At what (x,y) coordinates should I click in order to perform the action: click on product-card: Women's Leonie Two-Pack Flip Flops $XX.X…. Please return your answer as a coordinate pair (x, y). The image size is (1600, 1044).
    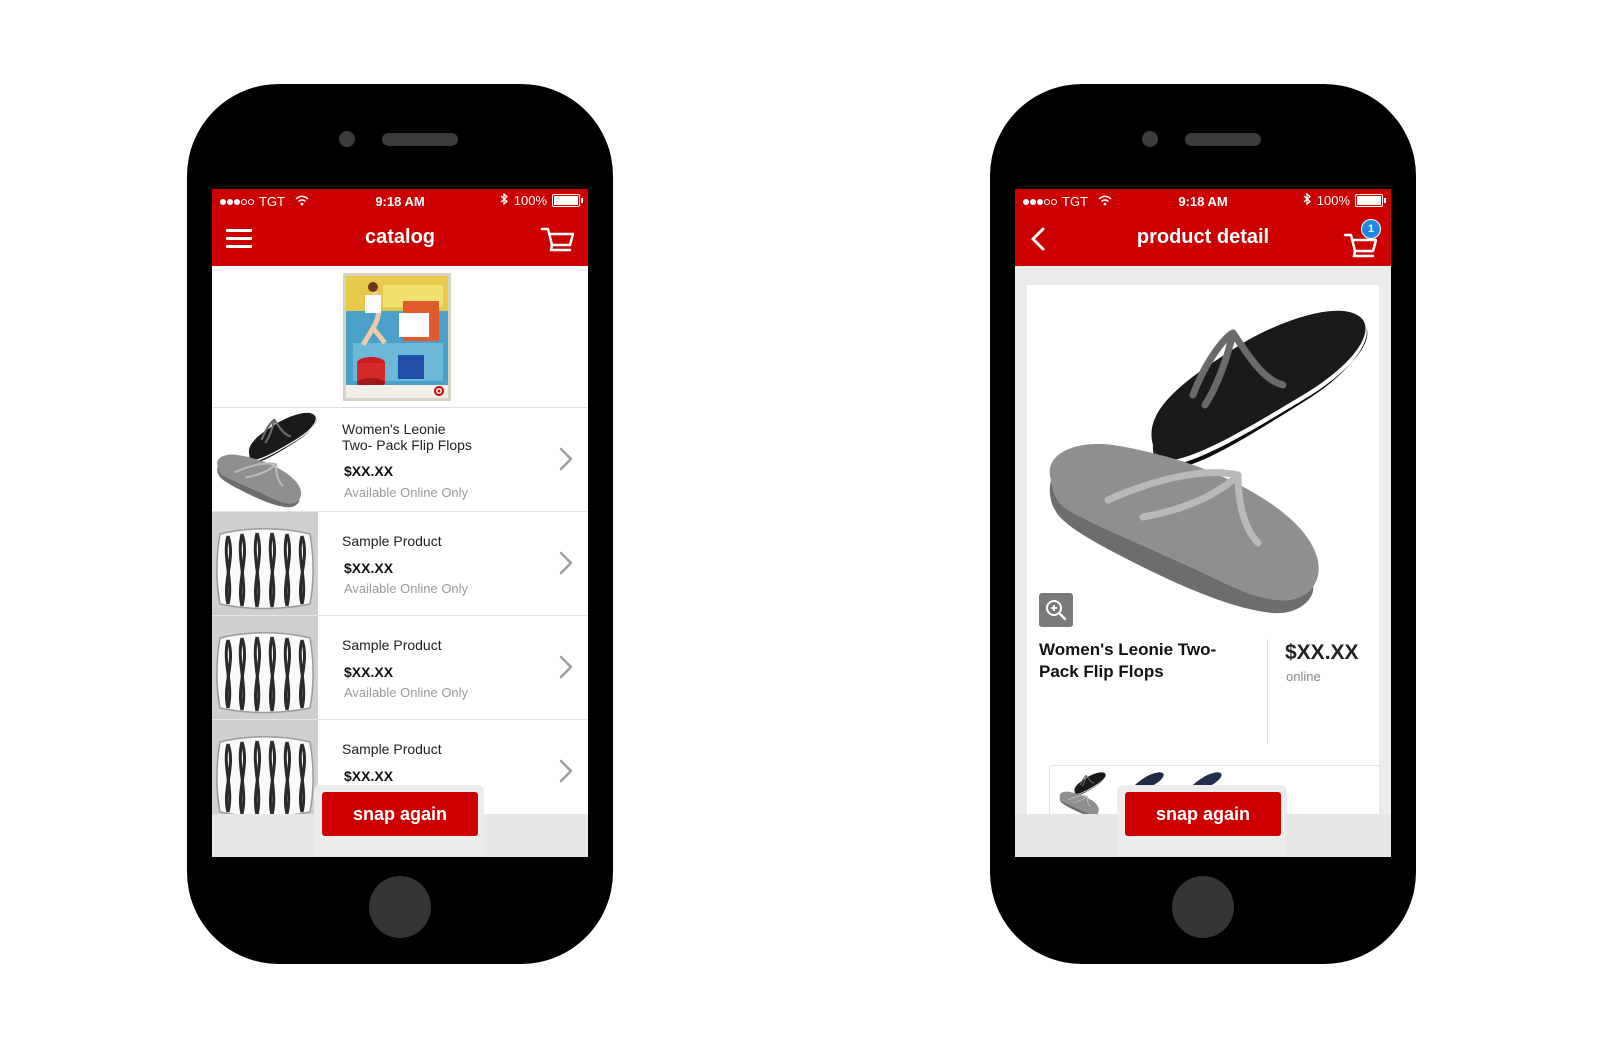
    Looking at the image, I should click on (1204, 551).